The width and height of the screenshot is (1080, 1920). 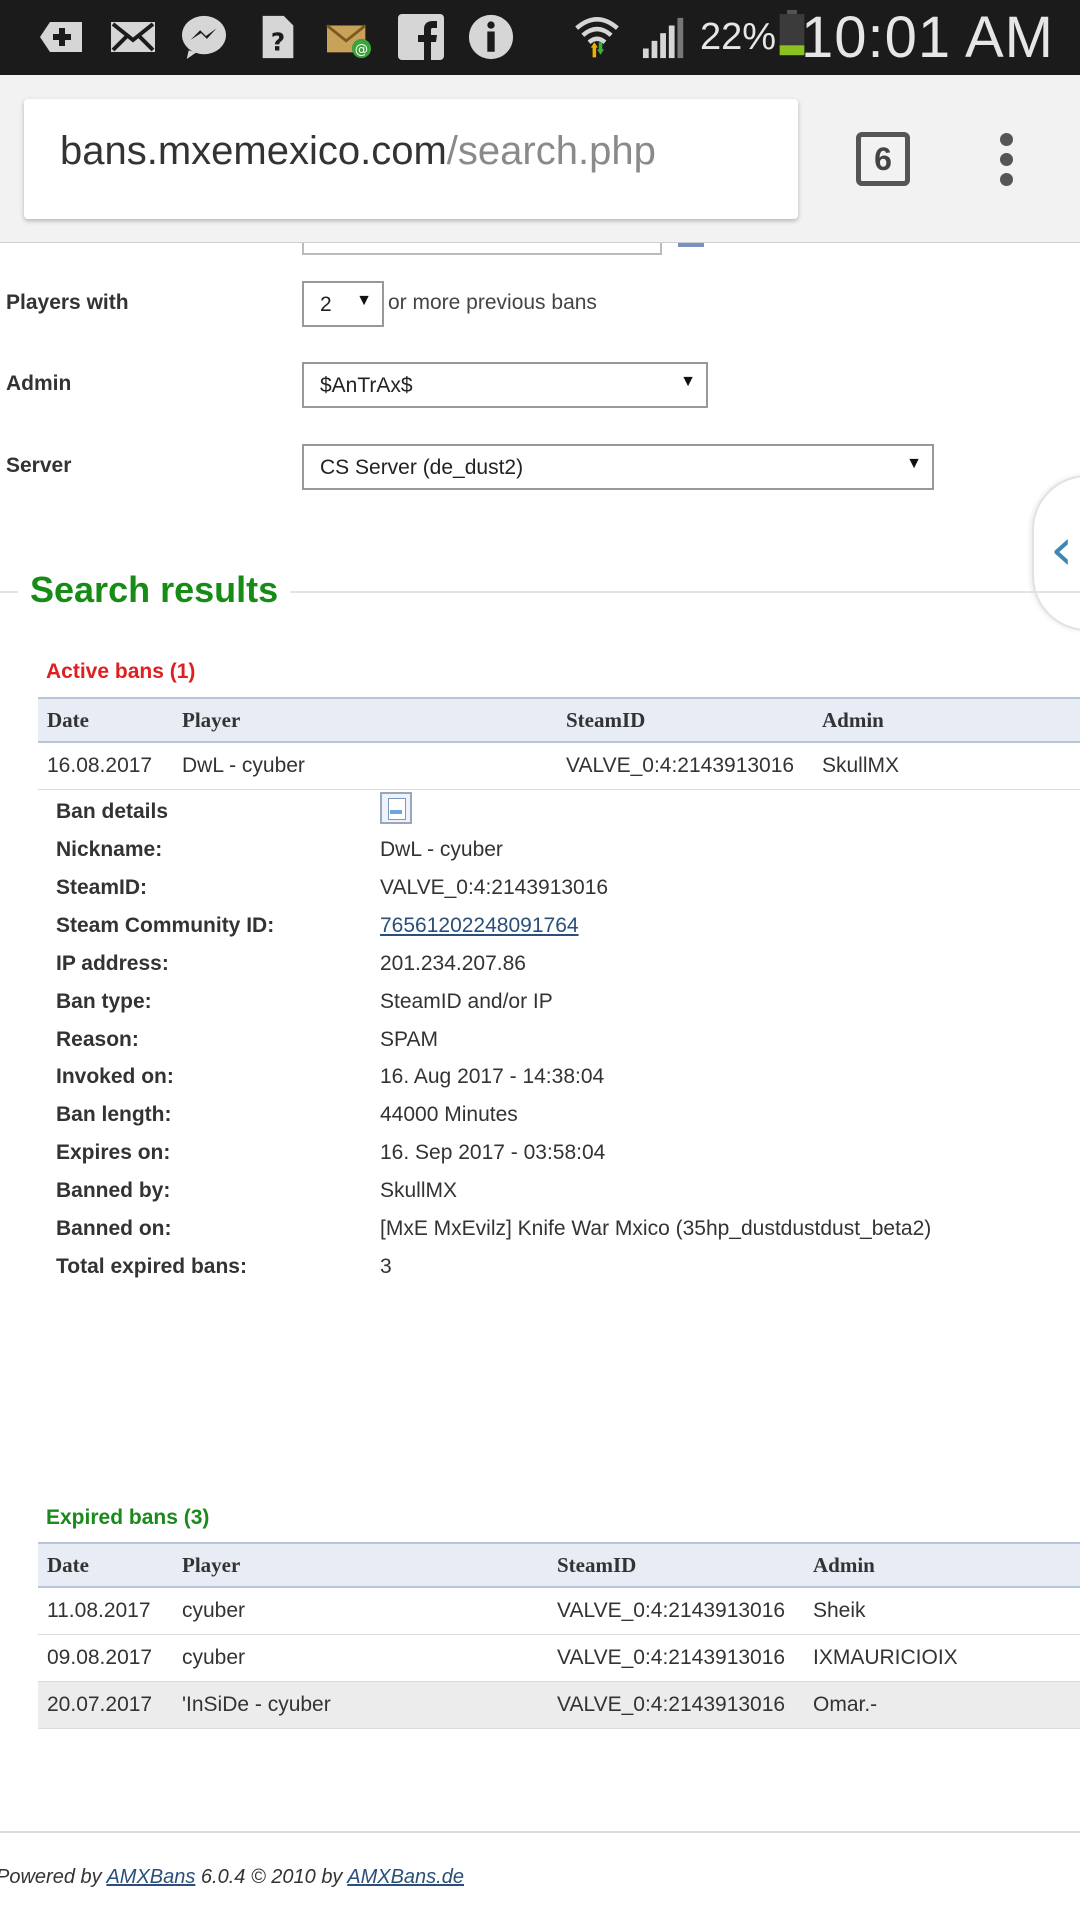 What do you see at coordinates (597, 37) in the screenshot?
I see `wifi-icon` at bounding box center [597, 37].